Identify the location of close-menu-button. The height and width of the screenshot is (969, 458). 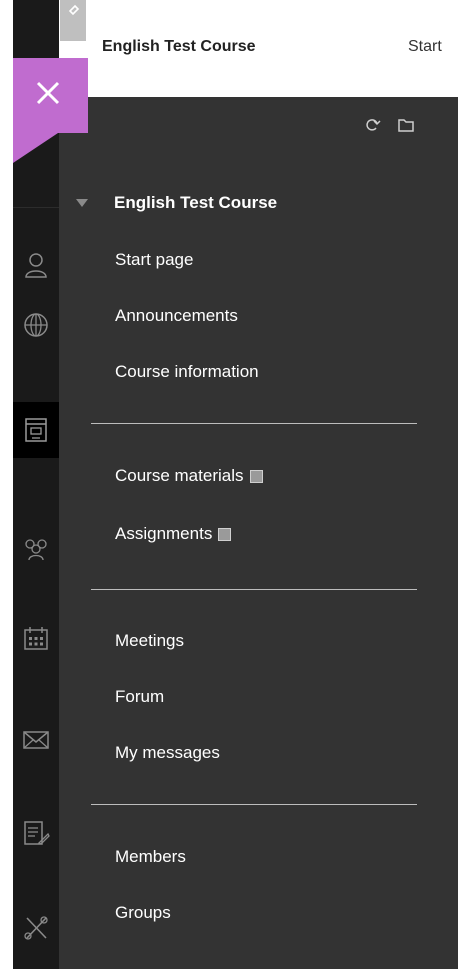
(50, 95).